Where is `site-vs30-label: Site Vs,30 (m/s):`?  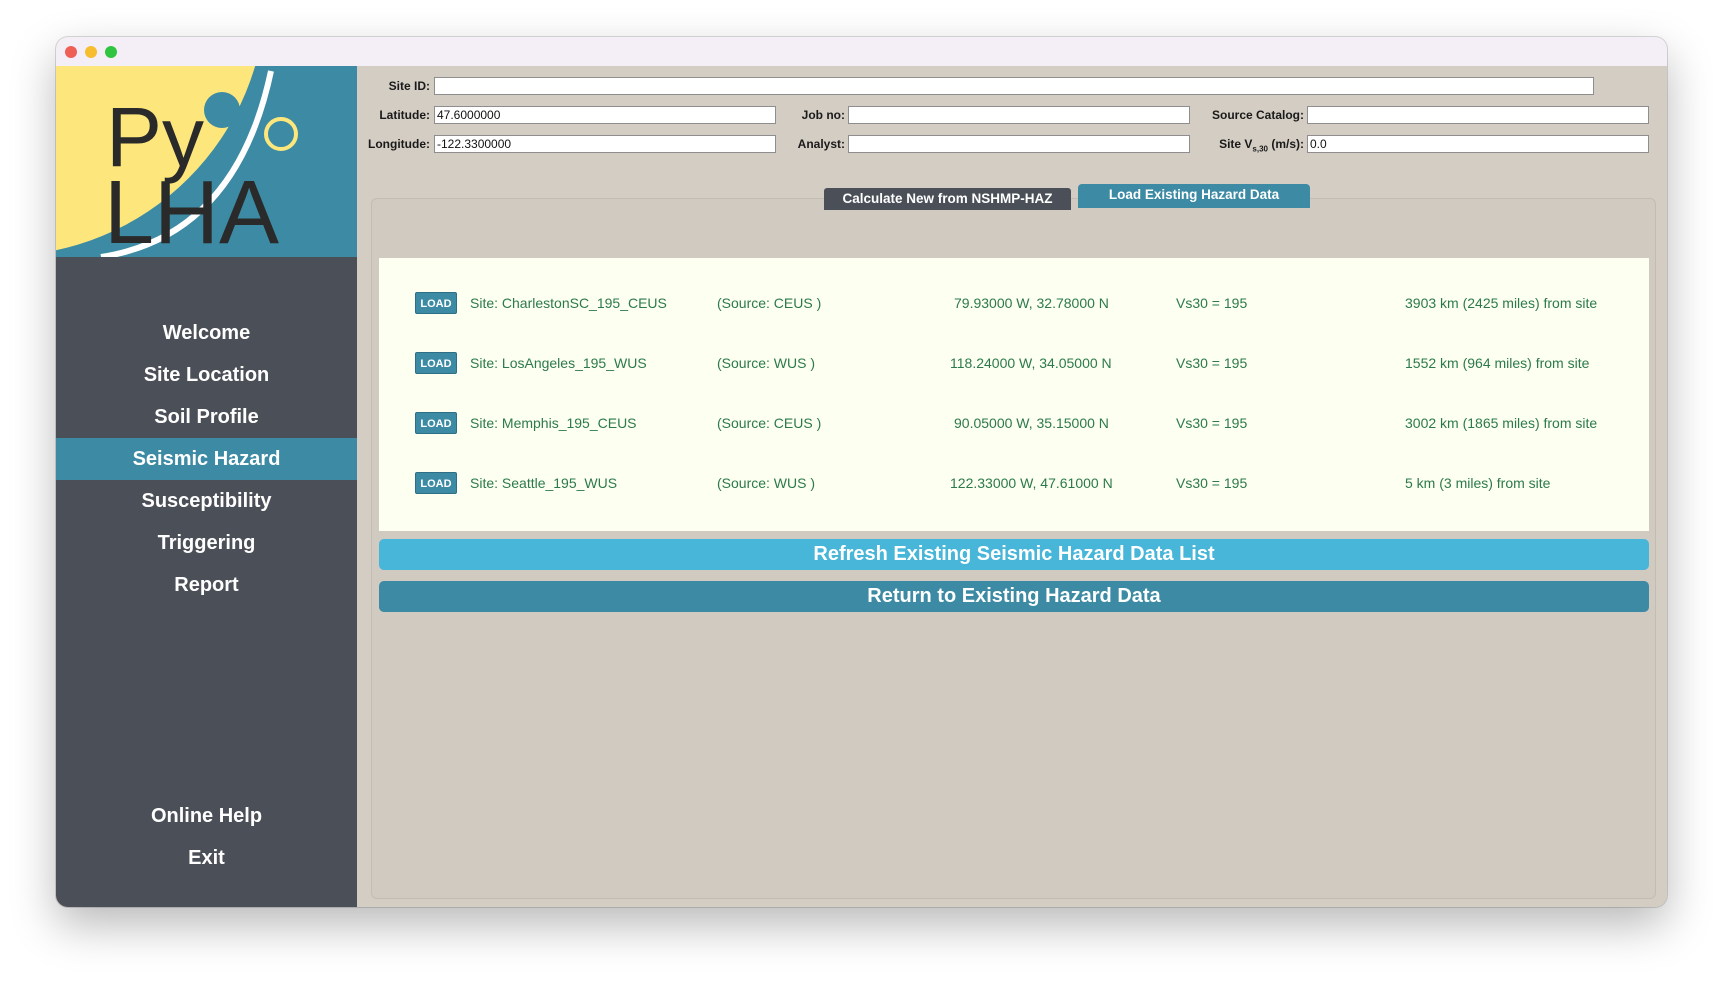
site-vs30-label: Site Vs,30 (m/s): is located at coordinates (1245, 144).